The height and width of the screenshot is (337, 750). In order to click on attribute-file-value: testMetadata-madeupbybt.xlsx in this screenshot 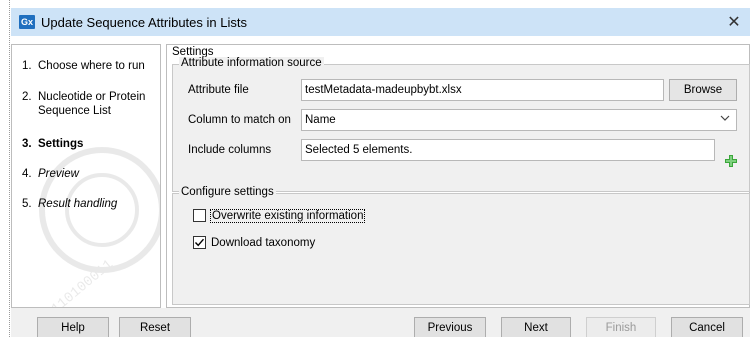, I will do `click(383, 90)`.